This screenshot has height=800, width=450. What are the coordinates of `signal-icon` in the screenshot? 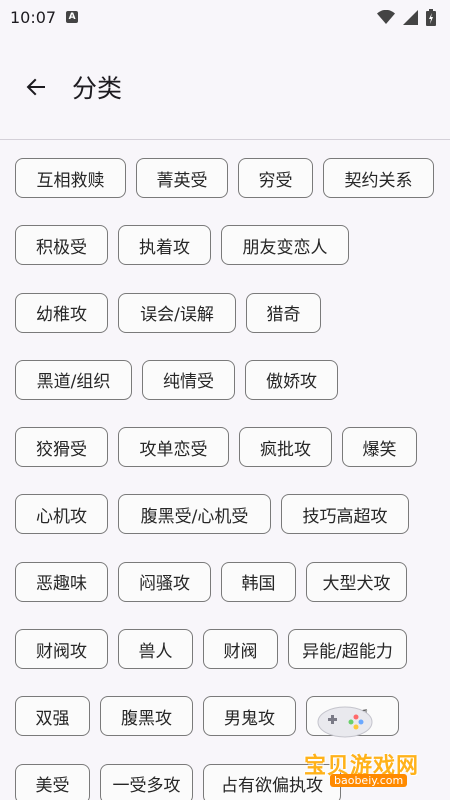 It's located at (410, 17).